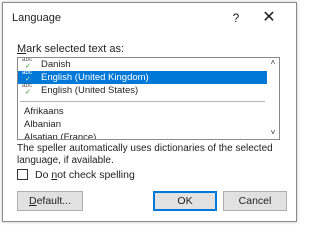  Describe the element at coordinates (142, 101) in the screenshot. I see `list-separator` at that location.